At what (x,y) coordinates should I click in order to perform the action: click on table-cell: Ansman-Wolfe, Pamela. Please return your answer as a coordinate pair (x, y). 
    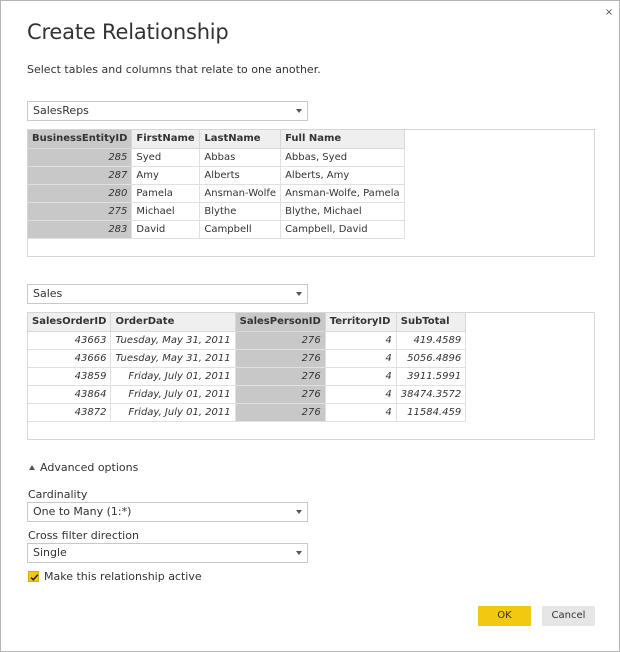
    Looking at the image, I should click on (342, 193).